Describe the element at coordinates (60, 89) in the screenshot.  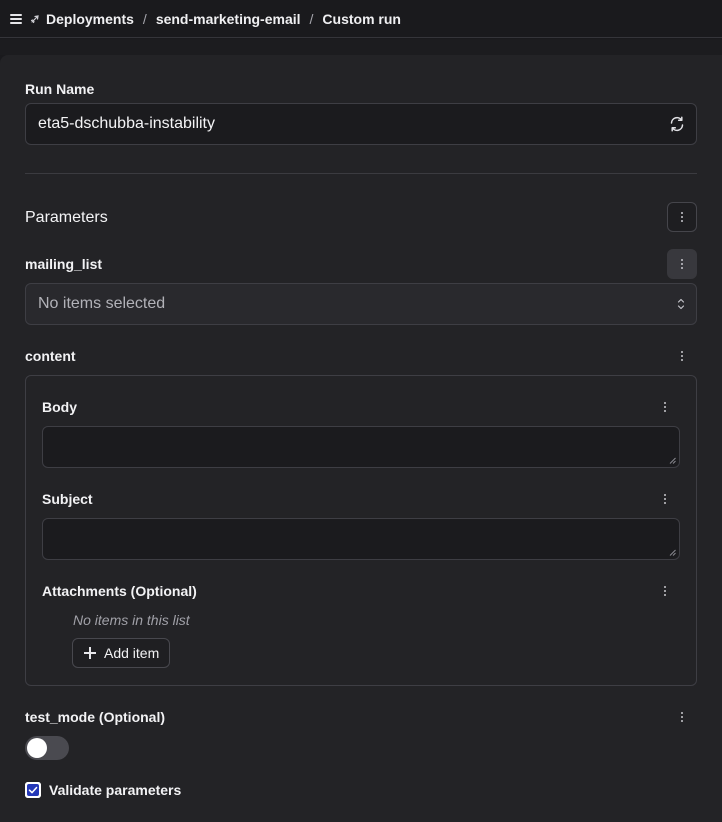
I see `run-name-label: Run Name` at that location.